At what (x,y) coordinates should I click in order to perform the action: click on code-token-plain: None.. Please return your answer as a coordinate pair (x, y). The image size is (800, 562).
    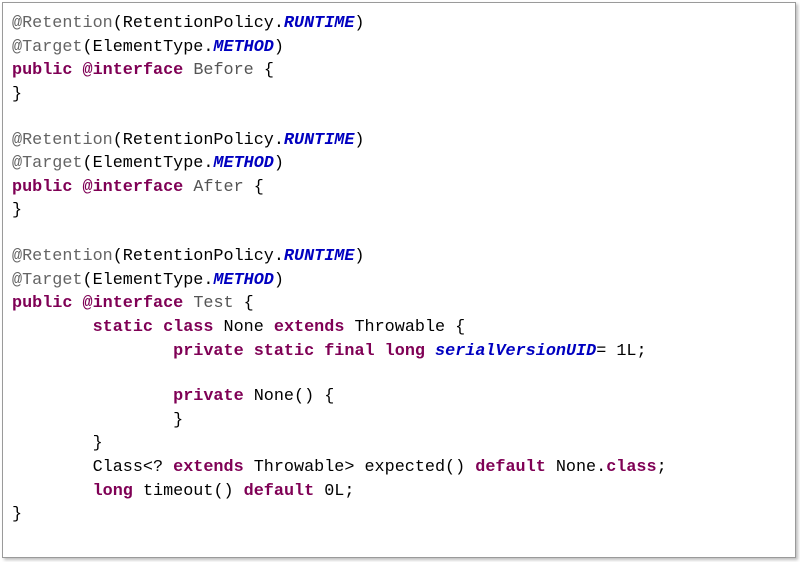
    Looking at the image, I should click on (576, 468).